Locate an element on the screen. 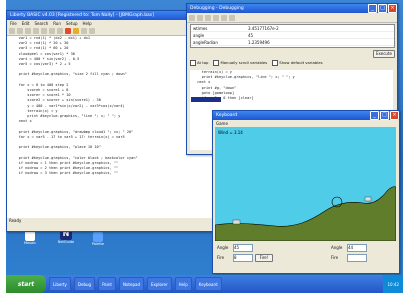  menu-edit: Edit is located at coordinates (26, 23).